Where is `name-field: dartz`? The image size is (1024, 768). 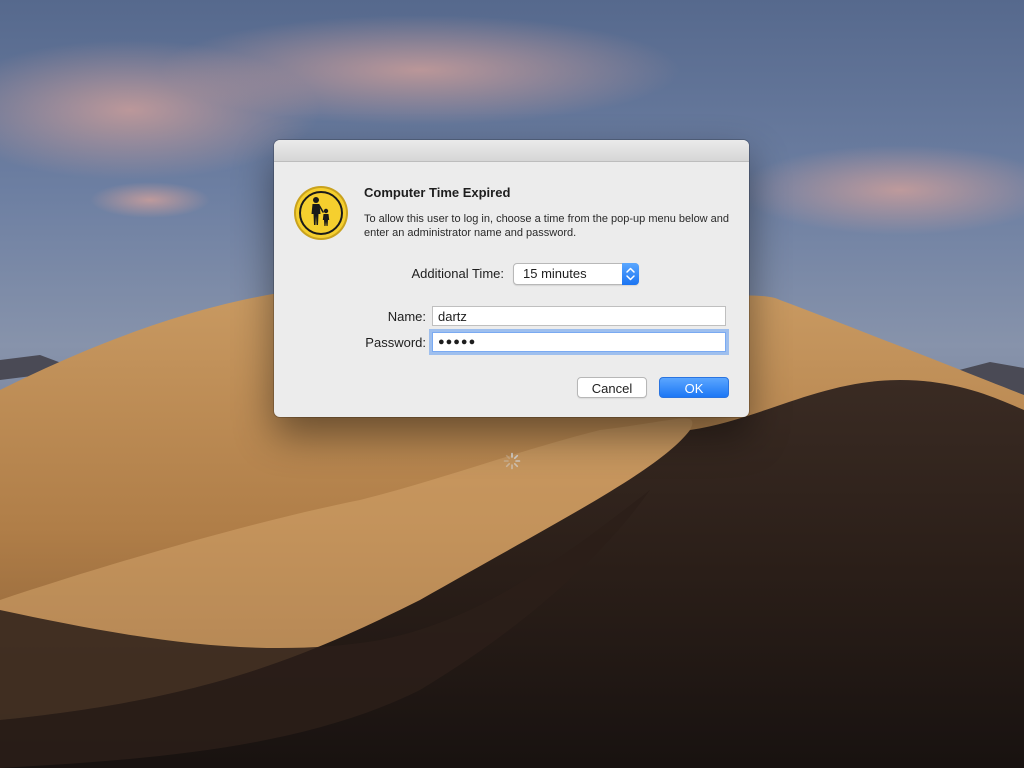
name-field: dartz is located at coordinates (579, 316).